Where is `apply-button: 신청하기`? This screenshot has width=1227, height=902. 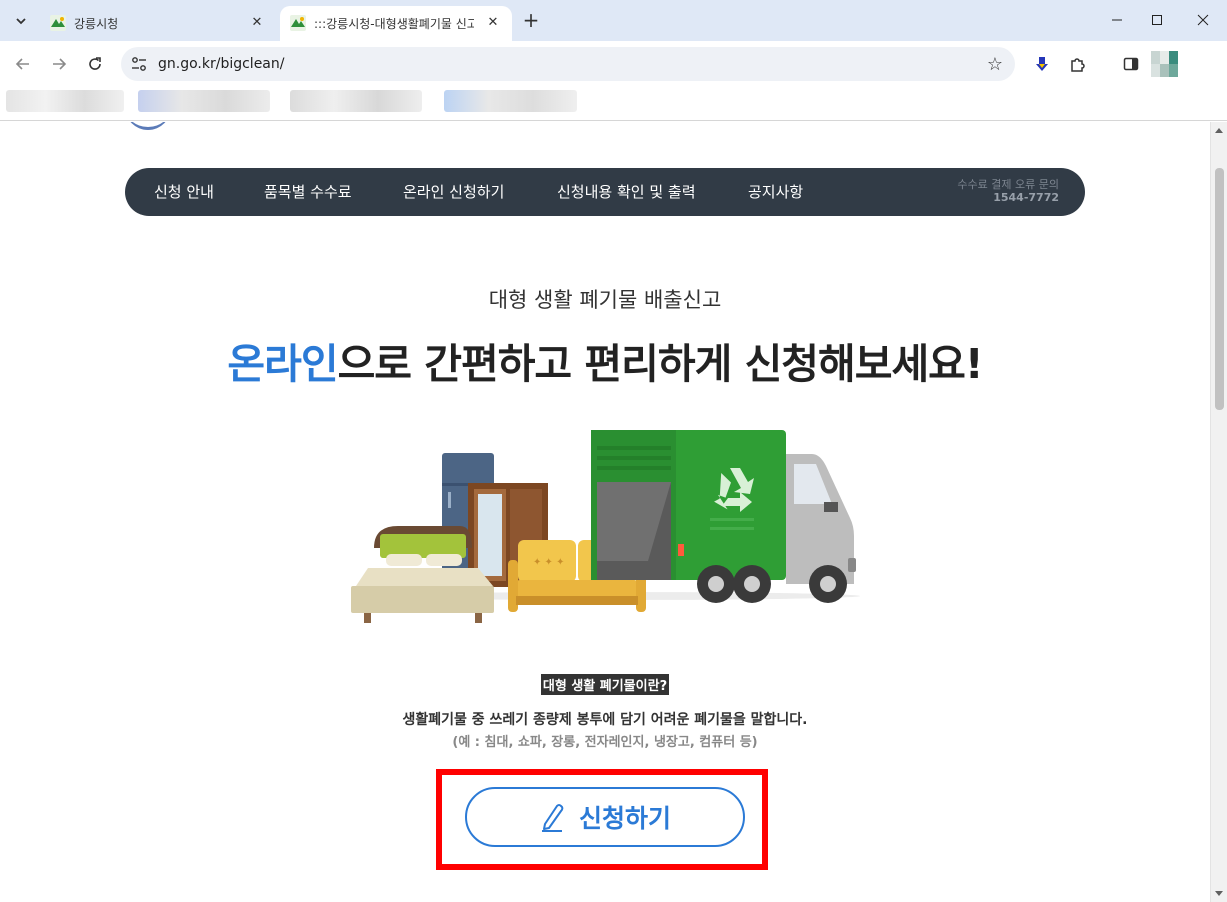
apply-button: 신청하기 is located at coordinates (605, 817).